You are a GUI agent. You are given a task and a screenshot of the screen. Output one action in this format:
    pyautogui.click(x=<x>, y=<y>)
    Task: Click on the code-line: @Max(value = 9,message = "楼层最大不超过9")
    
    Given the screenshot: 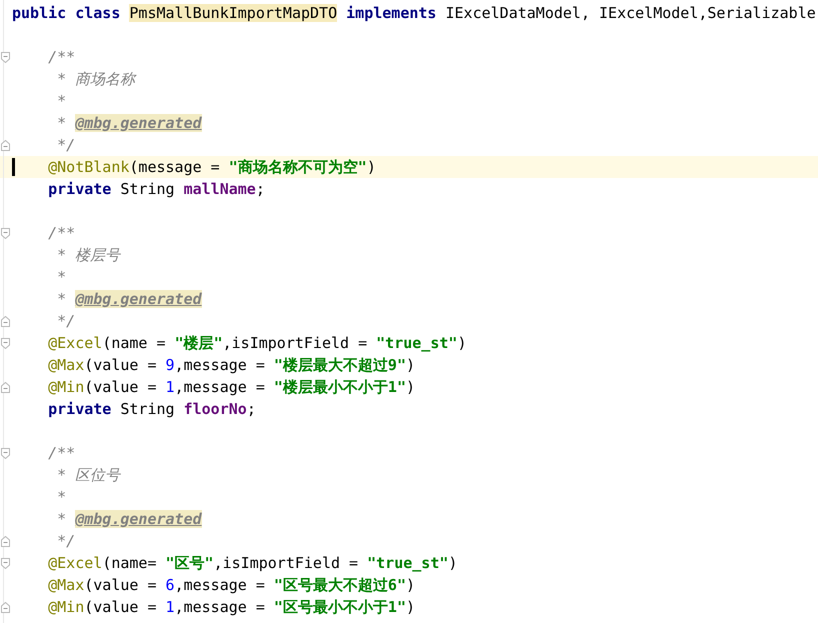 What is the action you would take?
    pyautogui.click(x=232, y=365)
    